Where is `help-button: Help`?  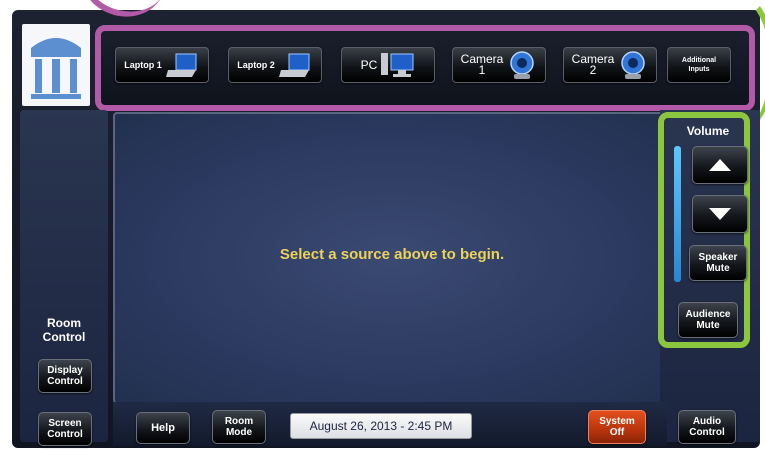 help-button: Help is located at coordinates (163, 428).